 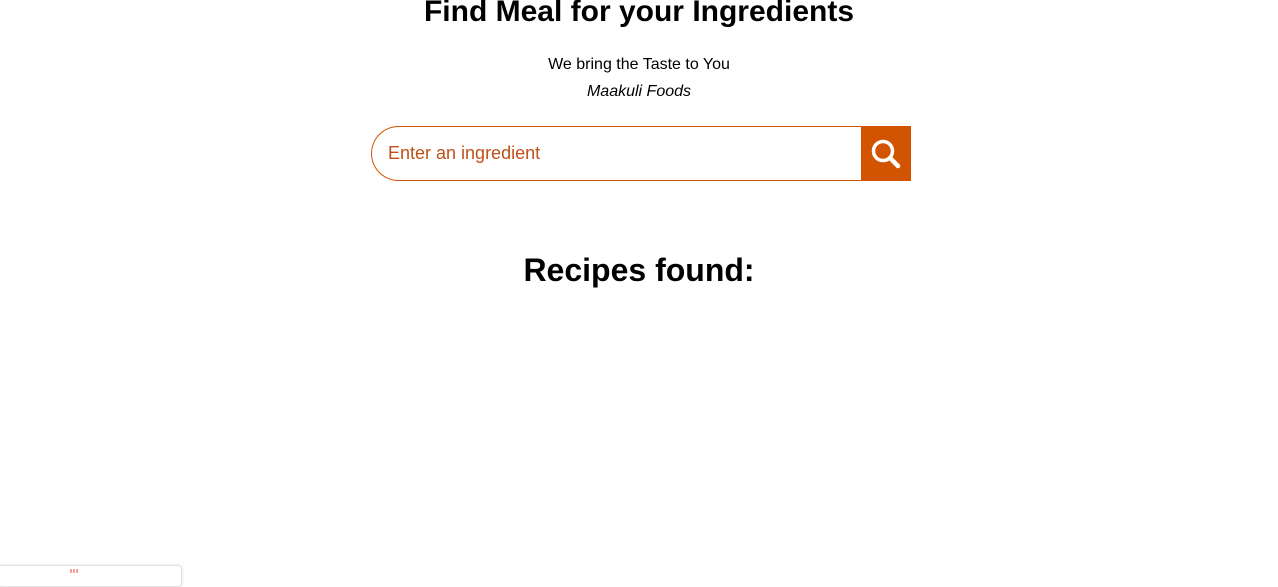 I want to click on widget-icon, so click(x=74, y=571).